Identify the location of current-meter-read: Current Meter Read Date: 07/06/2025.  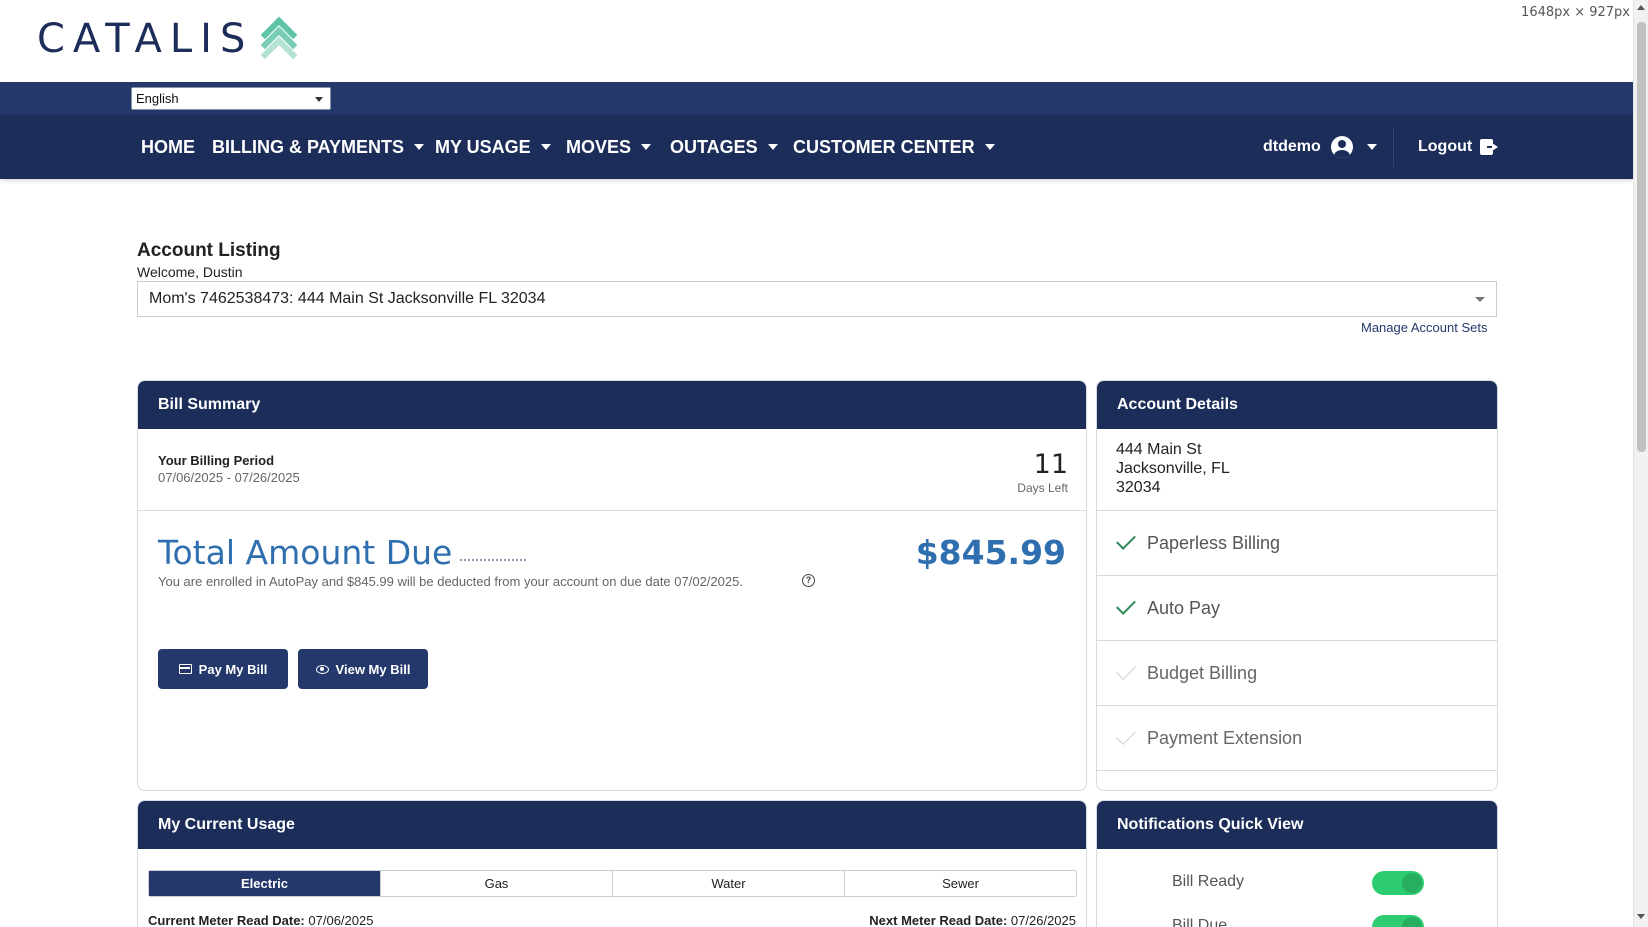
(260, 920).